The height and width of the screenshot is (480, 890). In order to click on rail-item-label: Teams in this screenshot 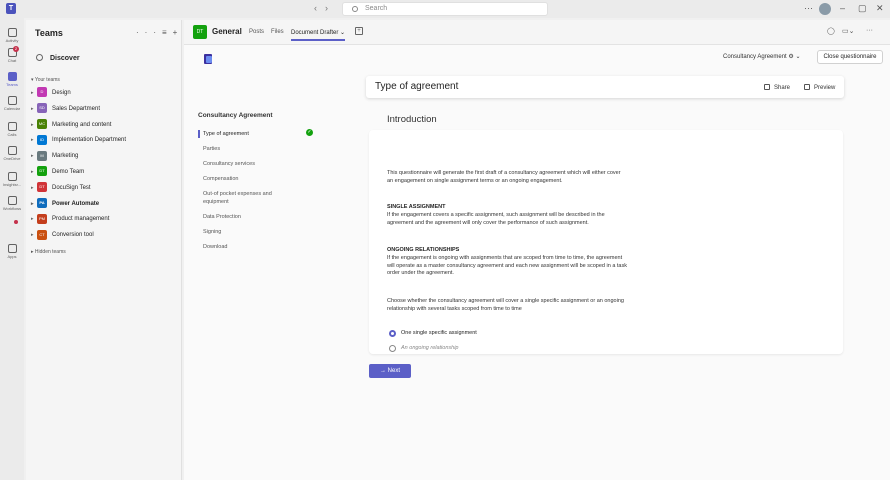, I will do `click(12, 84)`.